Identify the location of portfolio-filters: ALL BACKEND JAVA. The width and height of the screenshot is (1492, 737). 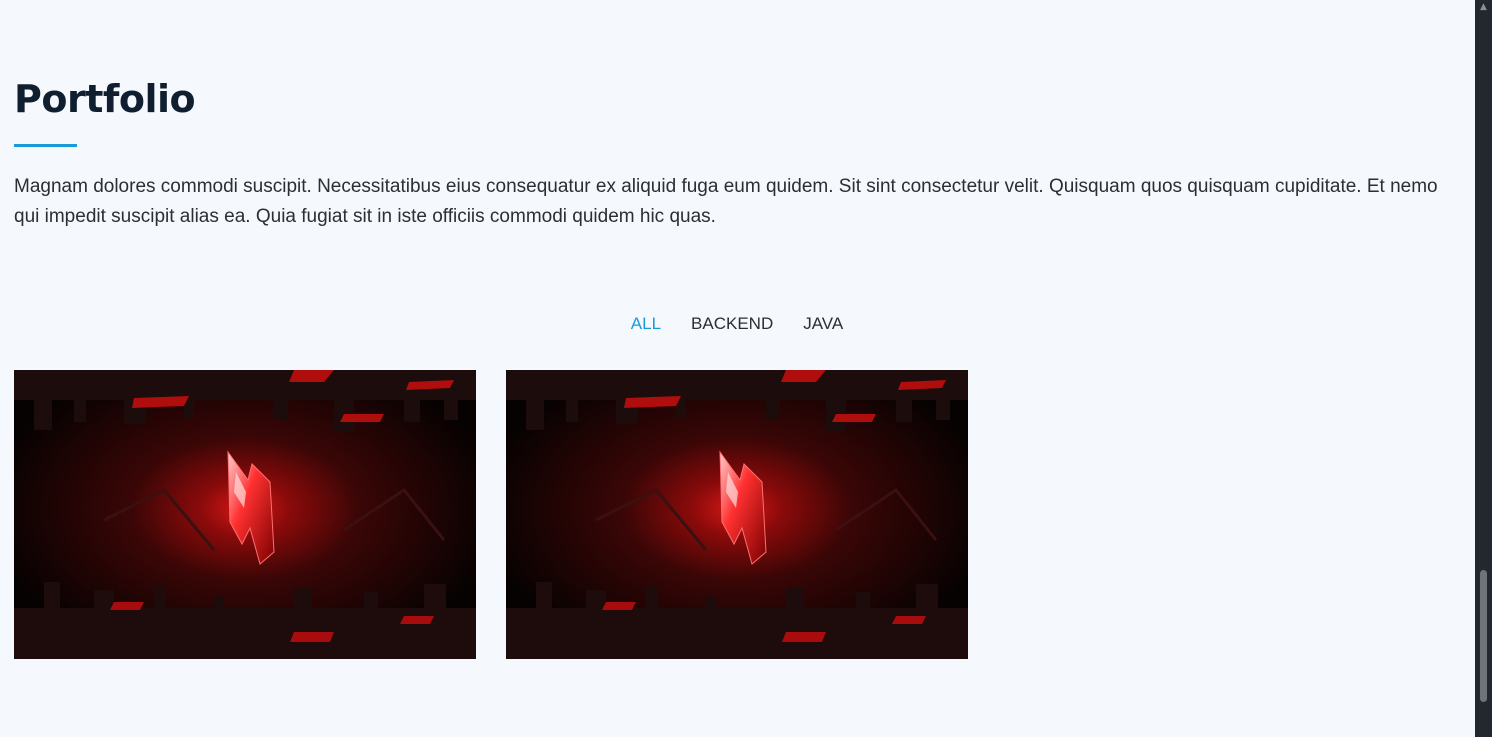
(737, 324).